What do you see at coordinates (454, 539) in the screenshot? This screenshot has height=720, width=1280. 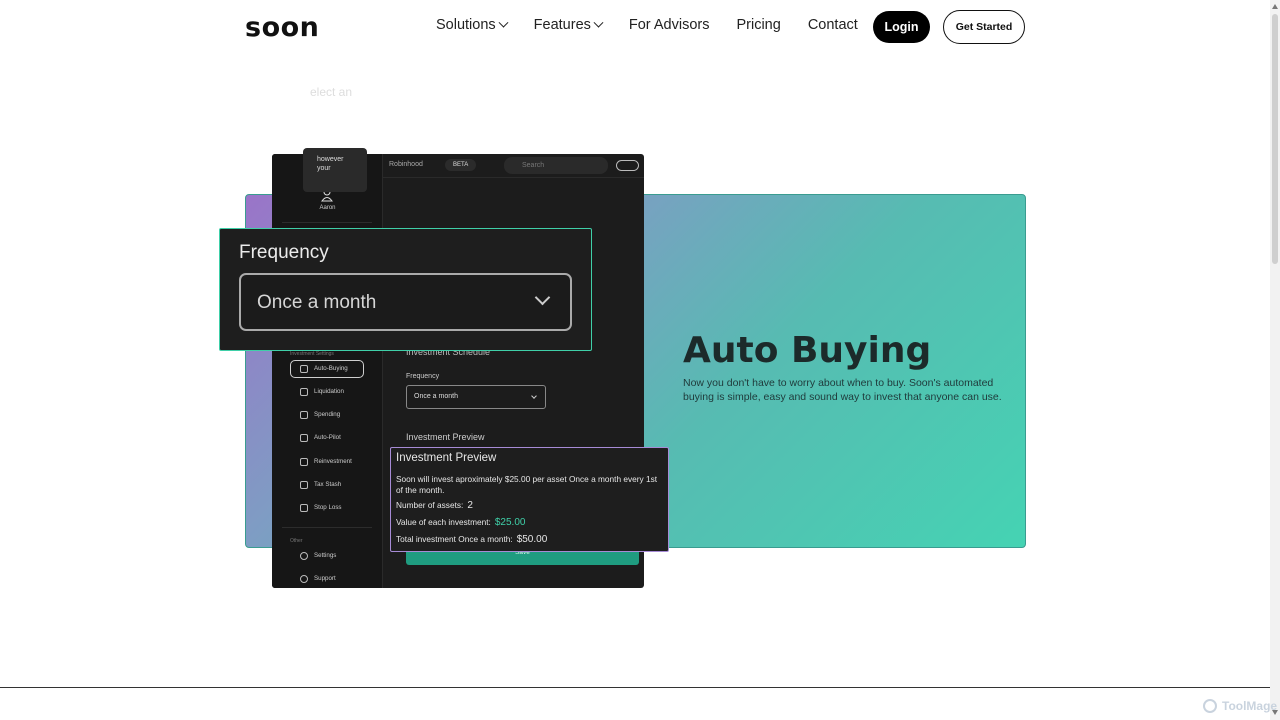 I see `preview-total-label: Total investment Once a month:` at bounding box center [454, 539].